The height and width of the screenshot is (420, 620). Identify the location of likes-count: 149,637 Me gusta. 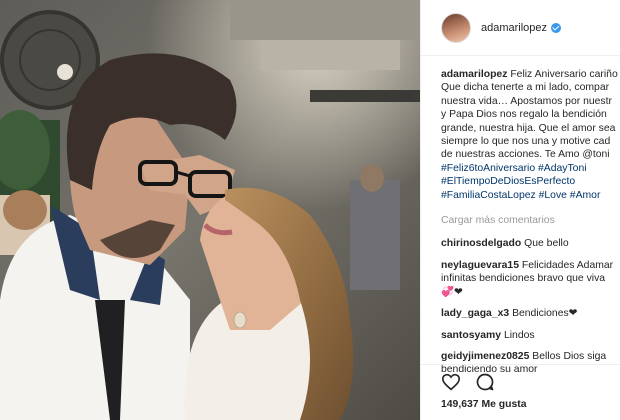
(530, 404).